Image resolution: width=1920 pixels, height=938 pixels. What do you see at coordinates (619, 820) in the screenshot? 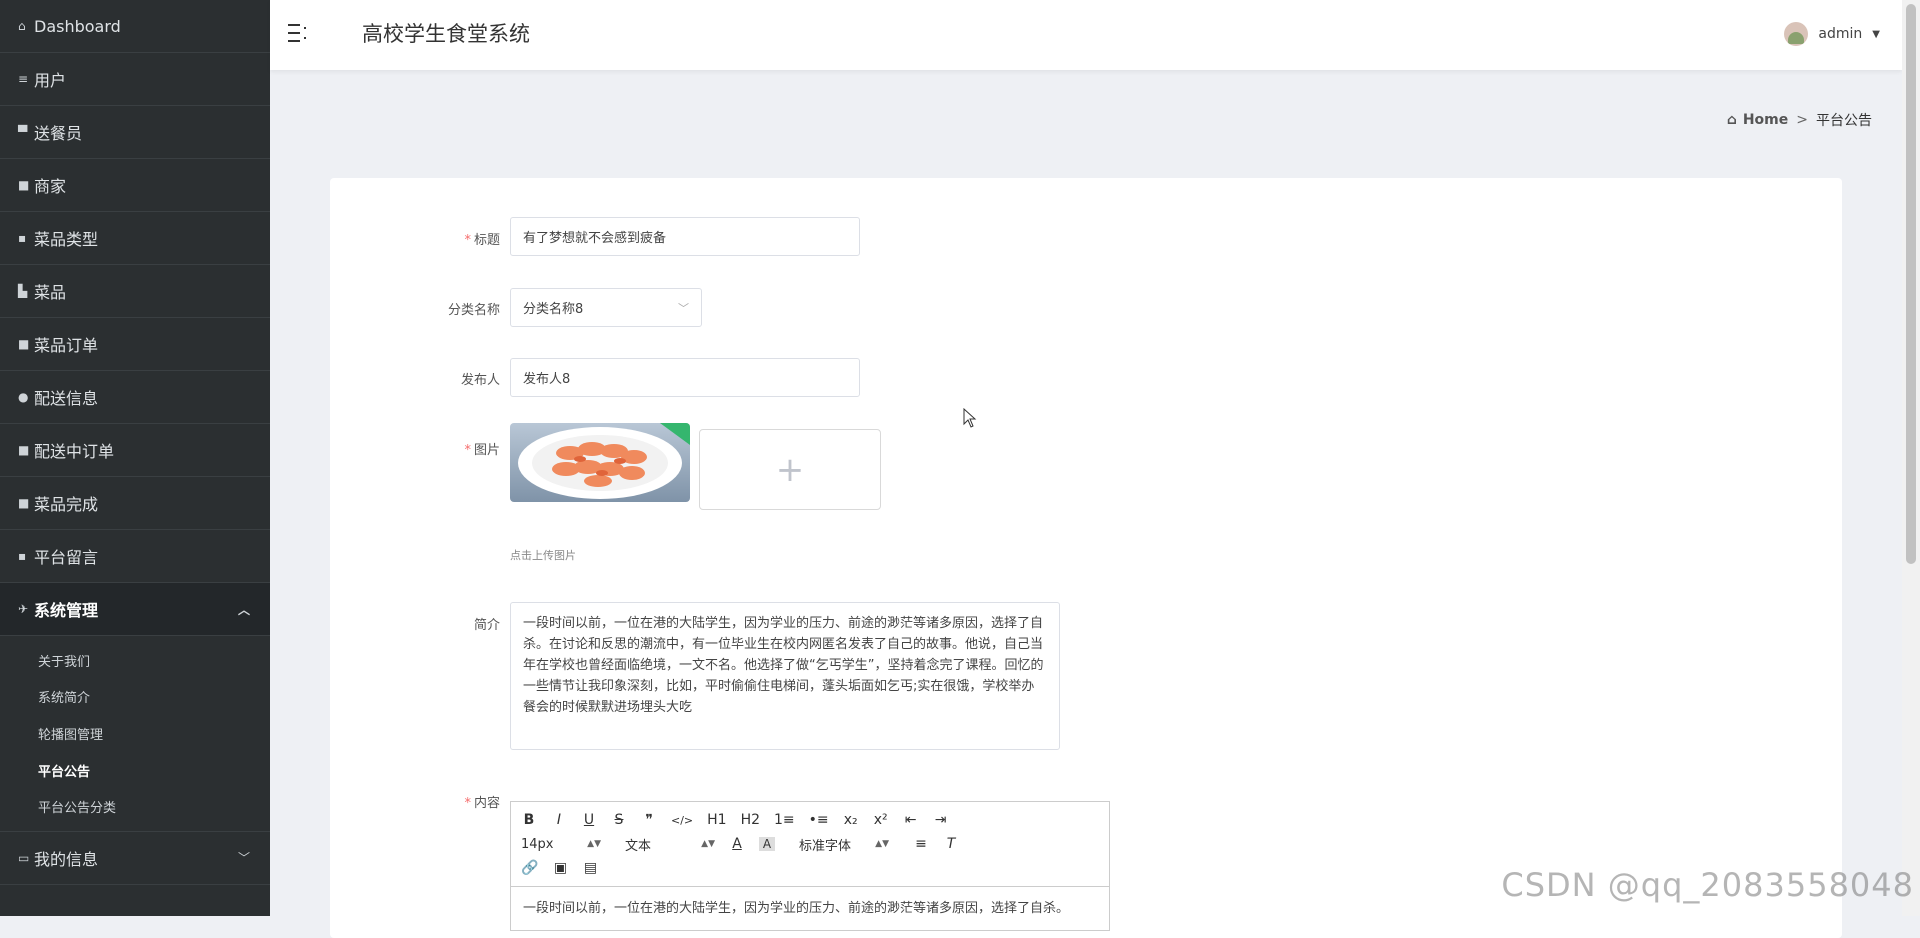
I see `strikethrough-button: S` at bounding box center [619, 820].